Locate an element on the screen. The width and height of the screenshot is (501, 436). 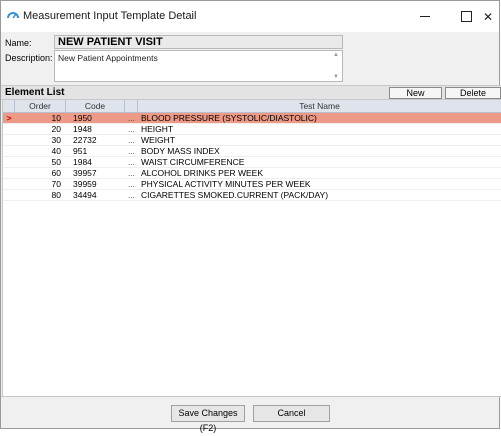
test-name-cell: CIGARETTES SMOKED.CURRENT (PACK/DAY) is located at coordinates (318, 195).